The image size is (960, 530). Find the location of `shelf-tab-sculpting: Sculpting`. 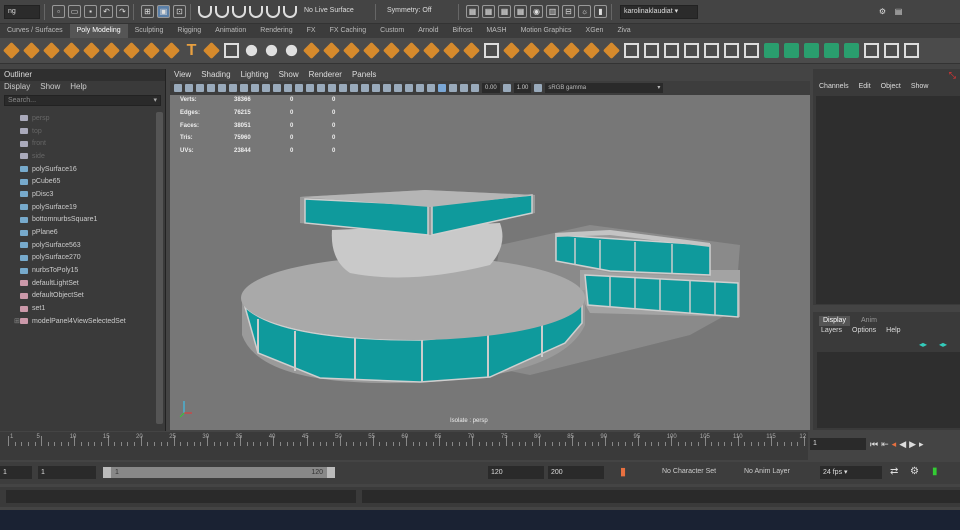

shelf-tab-sculpting: Sculpting is located at coordinates (149, 31).